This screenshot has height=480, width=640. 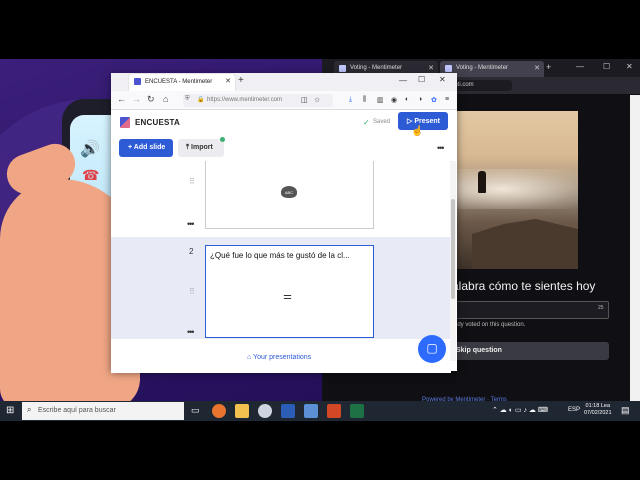 What do you see at coordinates (265, 411) in the screenshot?
I see `browser-app-icon` at bounding box center [265, 411].